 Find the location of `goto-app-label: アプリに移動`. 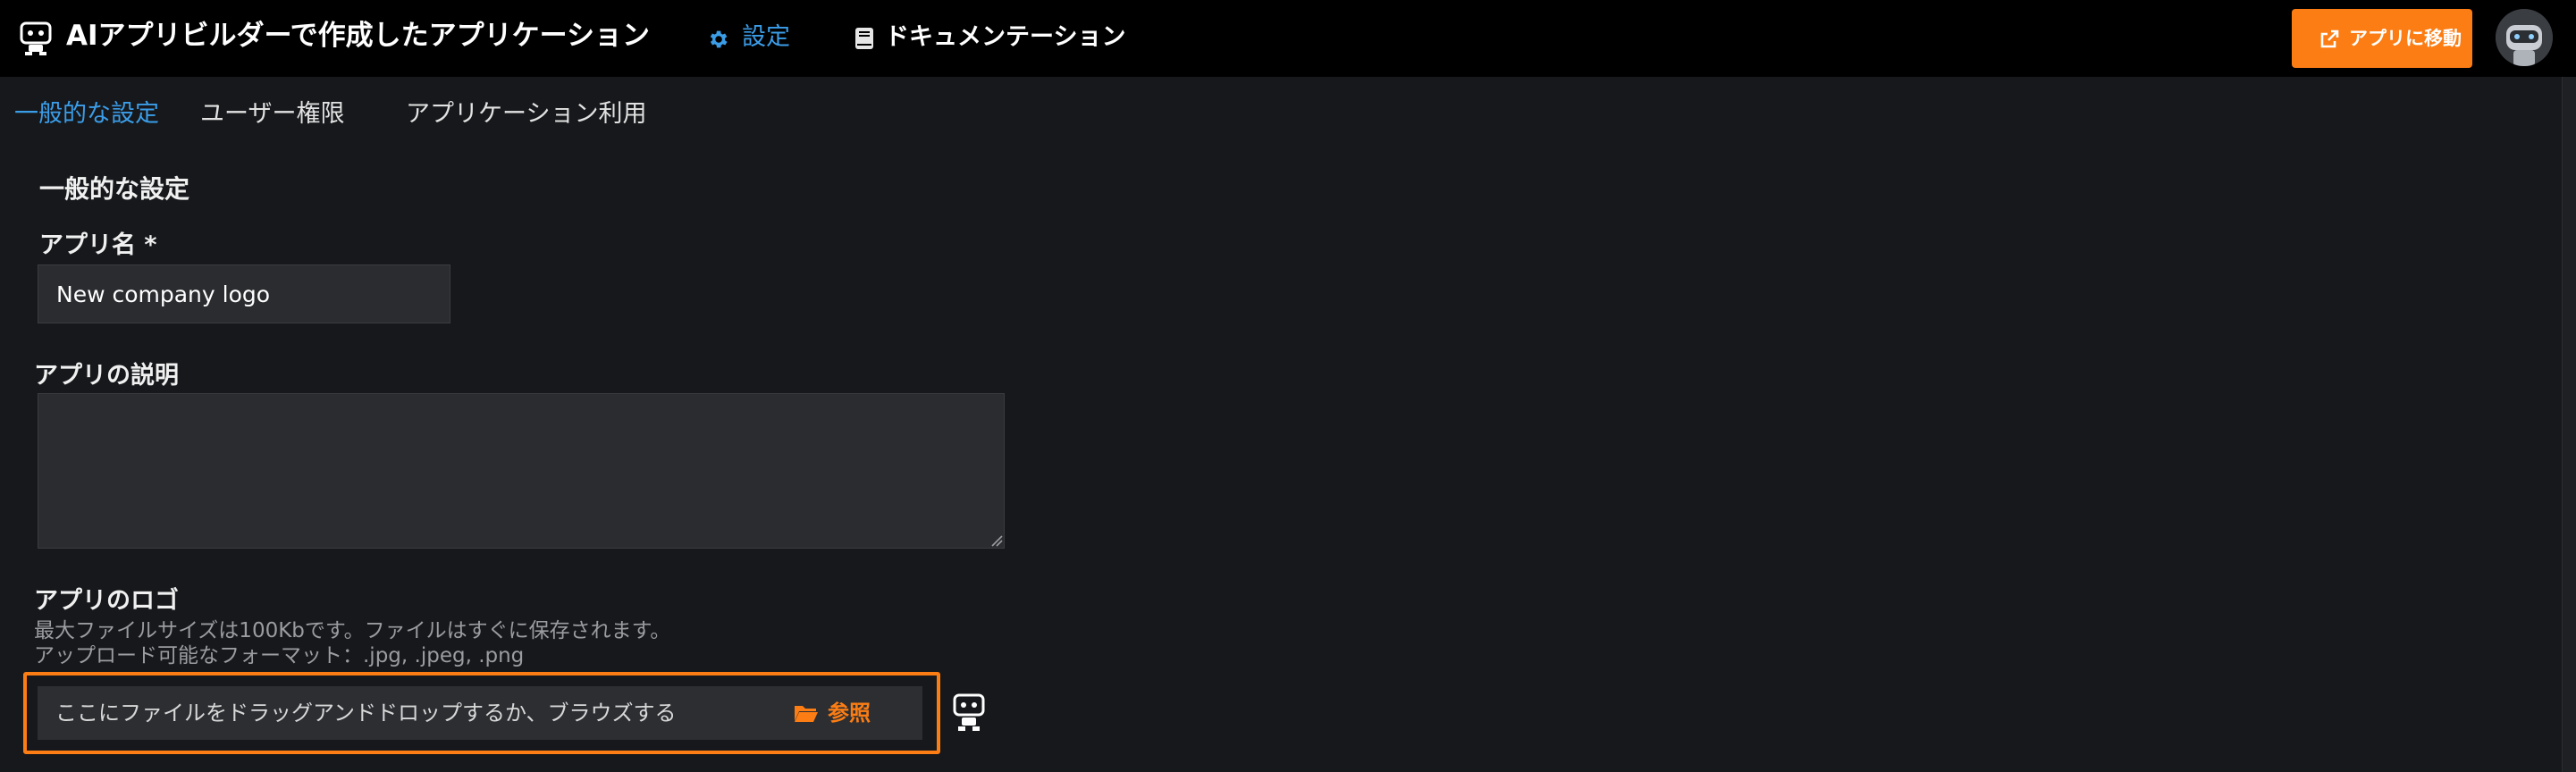

goto-app-label: アプリに移動 is located at coordinates (2406, 38).